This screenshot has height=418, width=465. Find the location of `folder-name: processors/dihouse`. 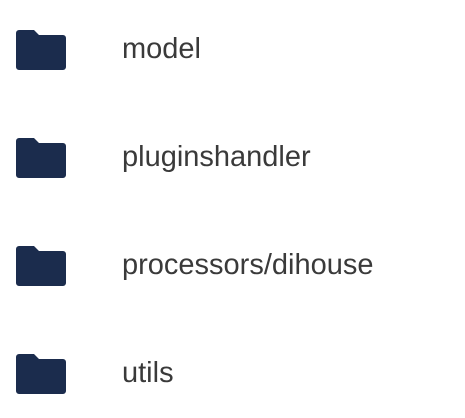

folder-name: processors/dihouse is located at coordinates (248, 266).